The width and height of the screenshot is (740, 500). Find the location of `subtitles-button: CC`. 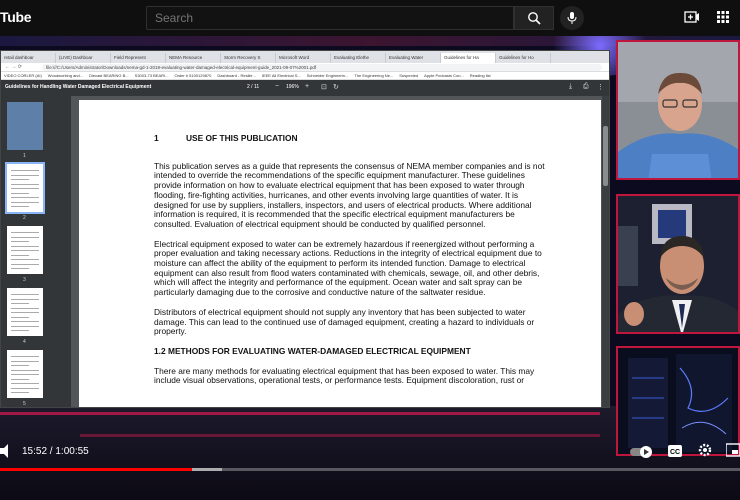

subtitles-button: CC is located at coordinates (675, 453).